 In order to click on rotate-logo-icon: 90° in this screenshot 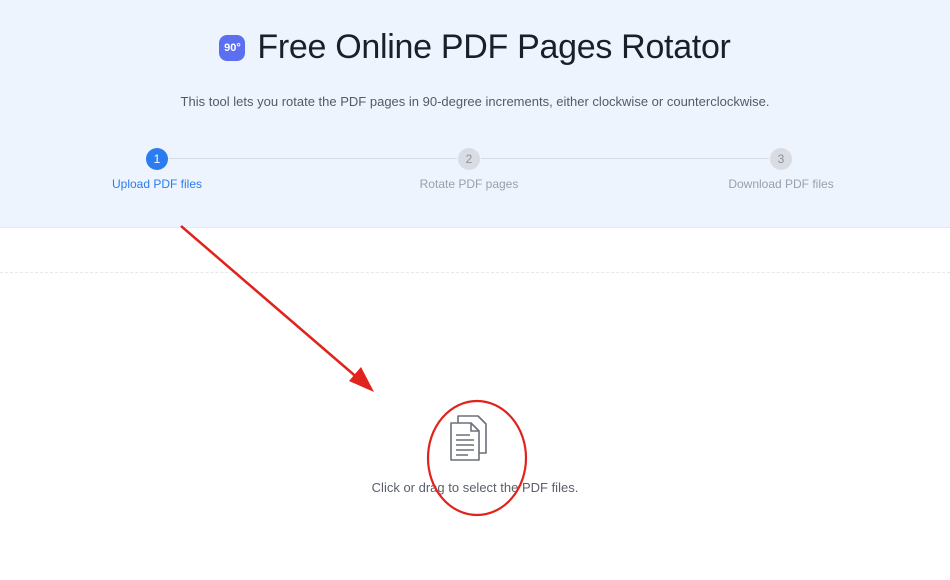, I will do `click(232, 47)`.